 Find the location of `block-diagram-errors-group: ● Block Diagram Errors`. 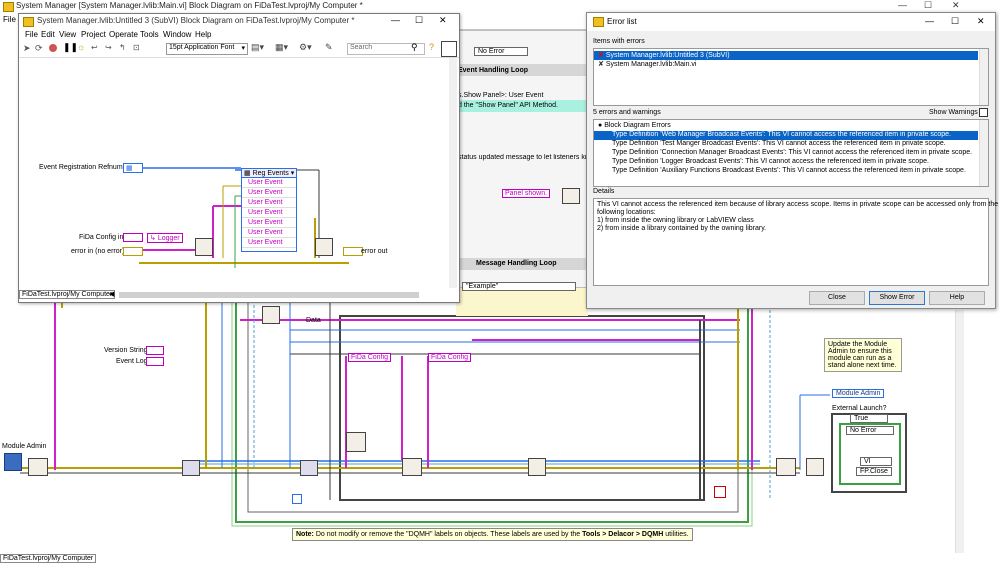

block-diagram-errors-group: ● Block Diagram Errors is located at coordinates (632, 126).